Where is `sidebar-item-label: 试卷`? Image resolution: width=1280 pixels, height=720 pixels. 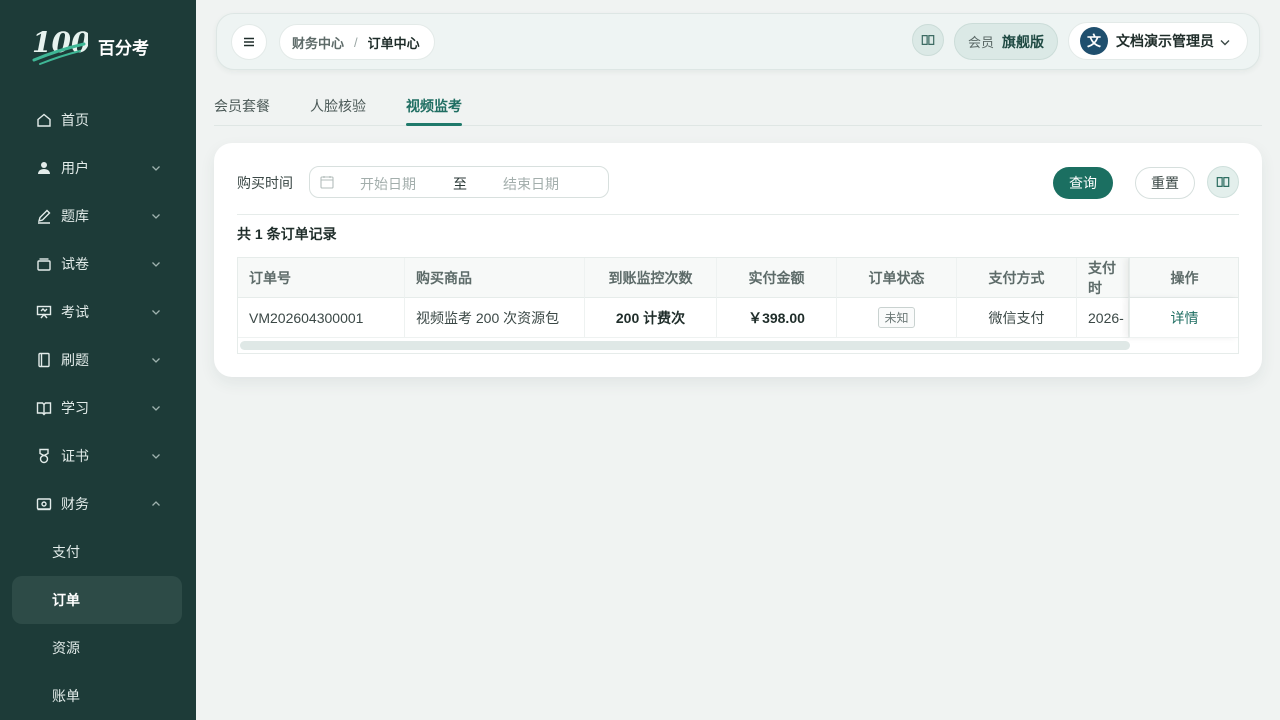 sidebar-item-label: 试卷 is located at coordinates (75, 264).